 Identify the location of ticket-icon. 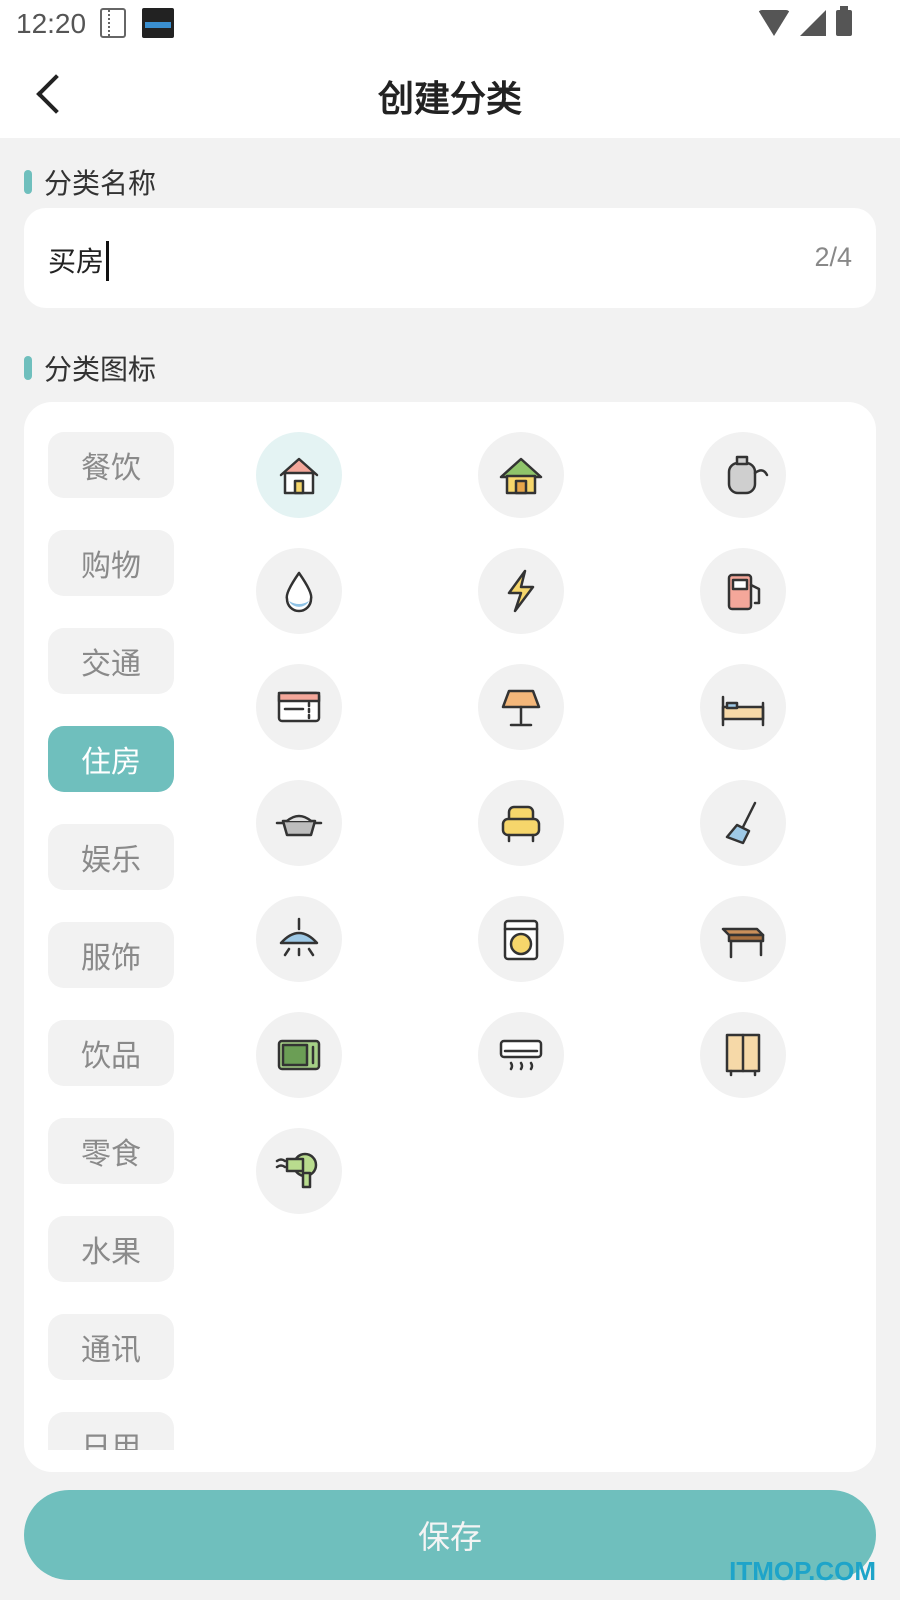
(299, 707).